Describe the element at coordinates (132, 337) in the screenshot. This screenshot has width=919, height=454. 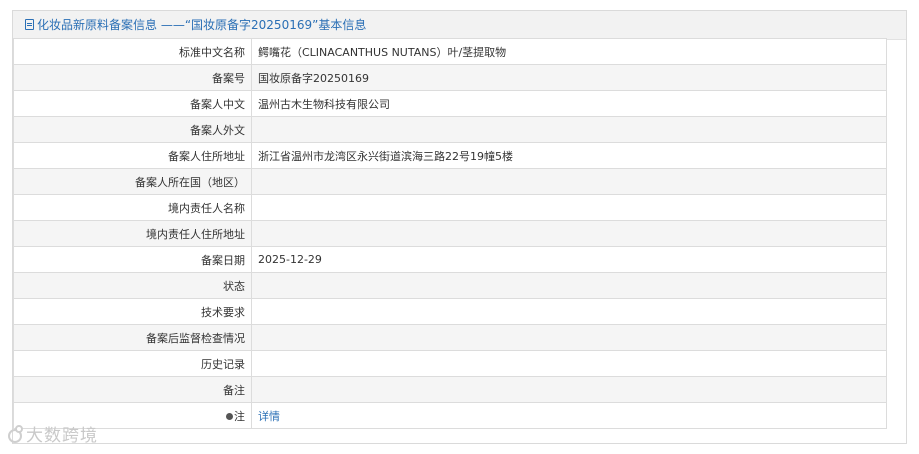
I see `row-label: 备案后监督检查情况` at that location.